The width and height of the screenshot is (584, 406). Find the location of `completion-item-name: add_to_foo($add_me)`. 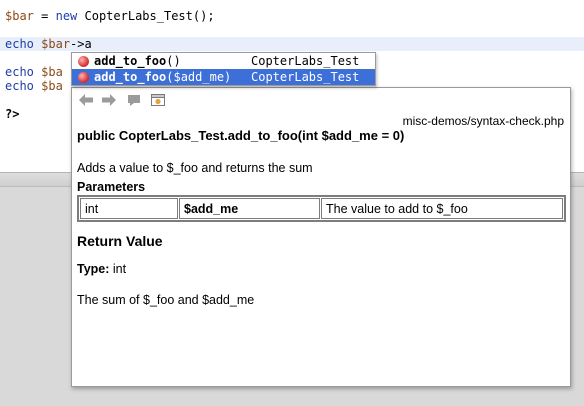

completion-item-name: add_to_foo($add_me) is located at coordinates (163, 77).